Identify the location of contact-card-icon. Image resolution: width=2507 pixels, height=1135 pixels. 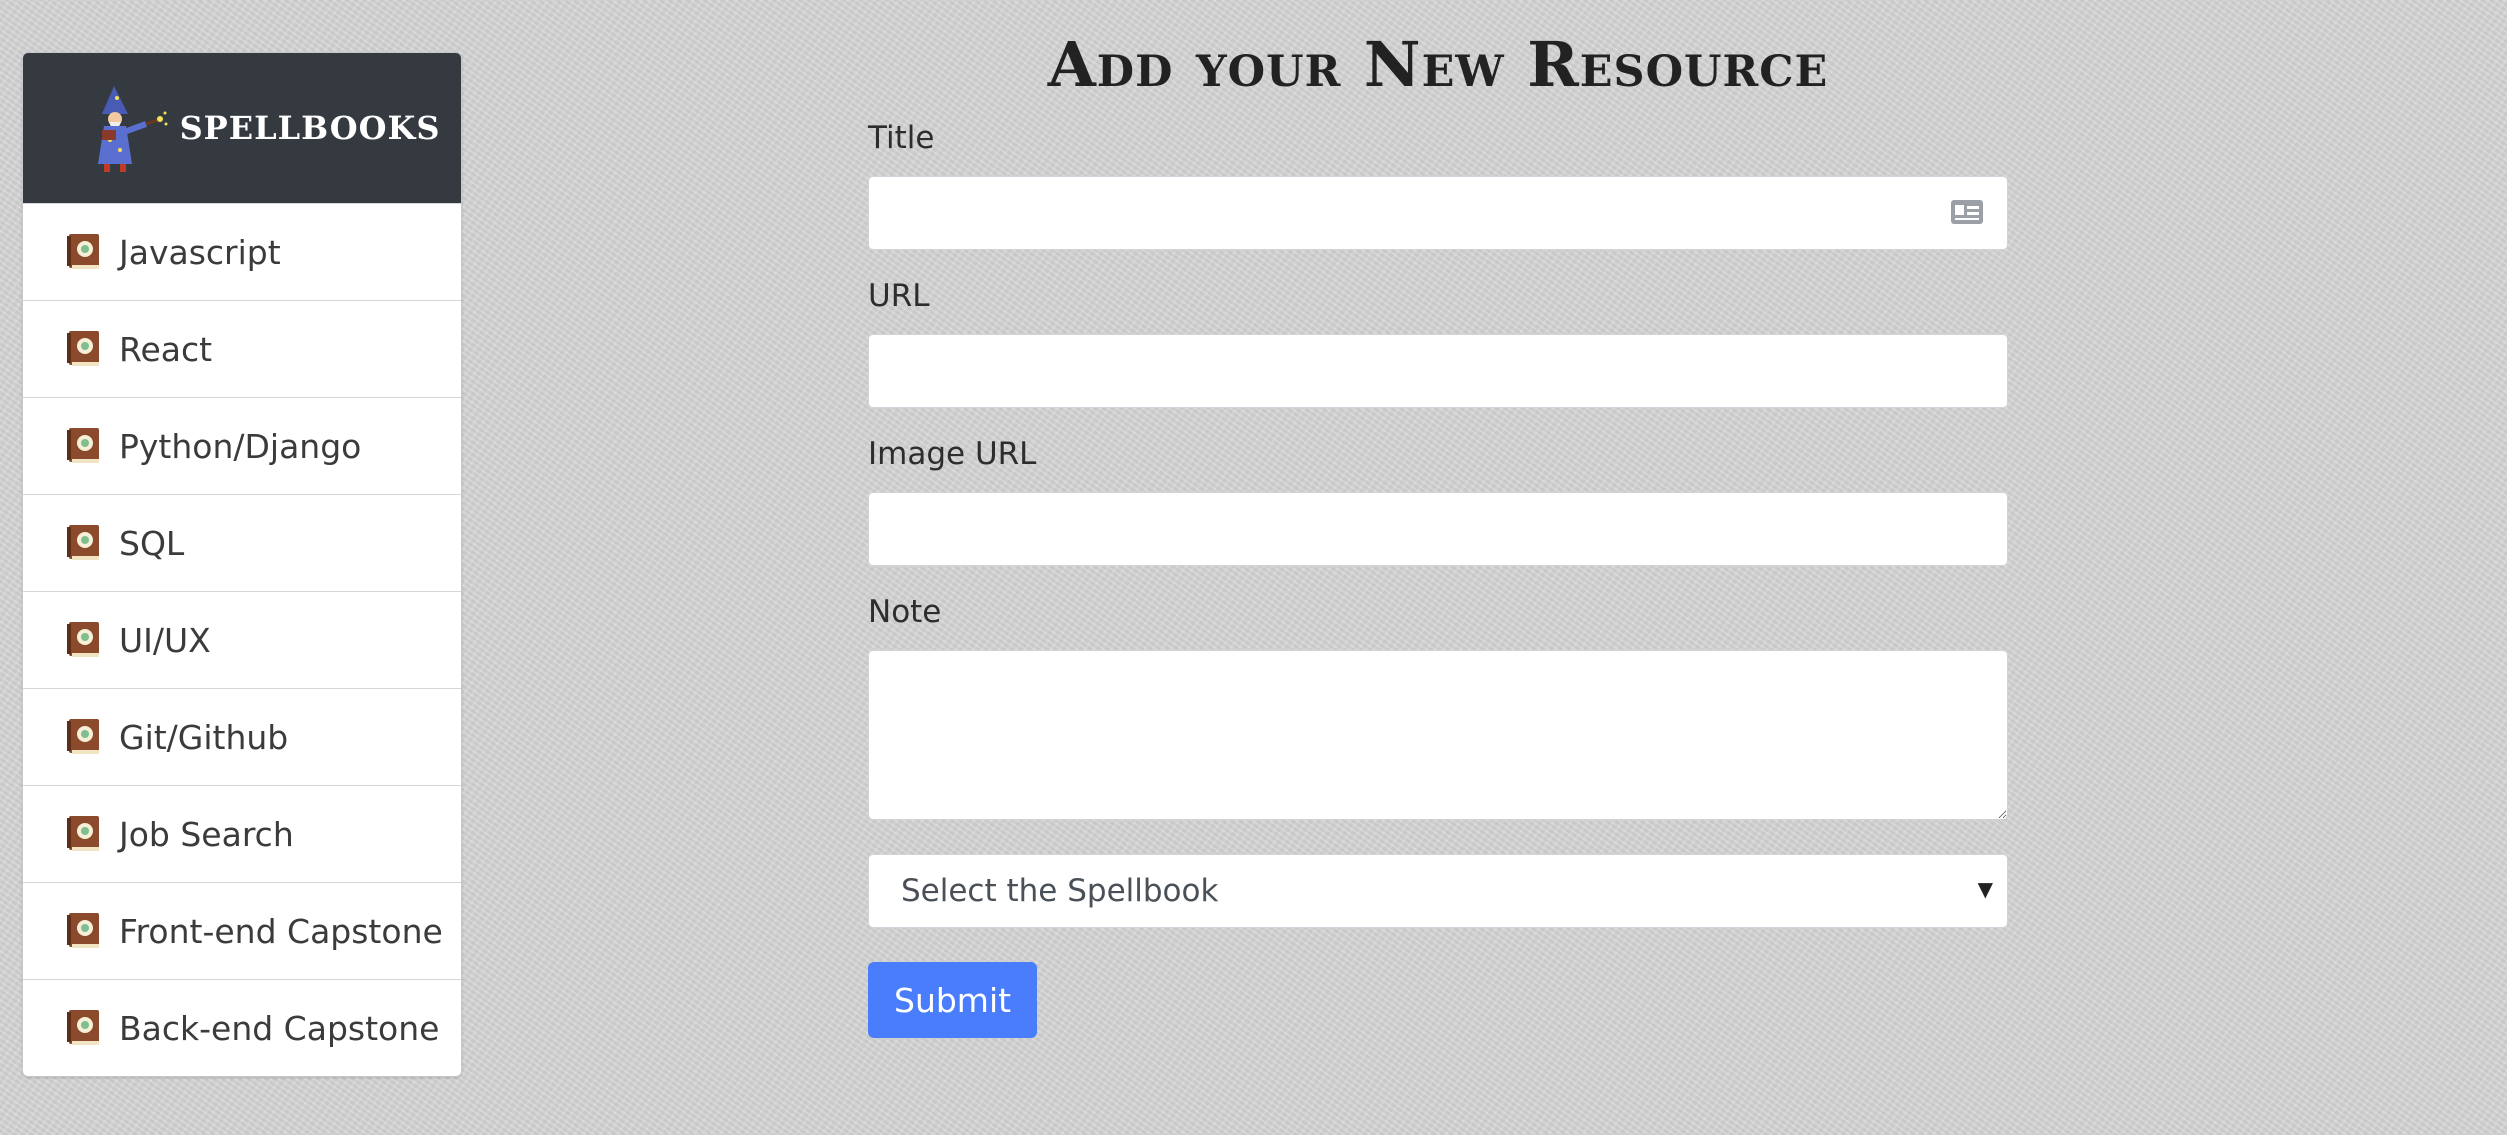
(1967, 212).